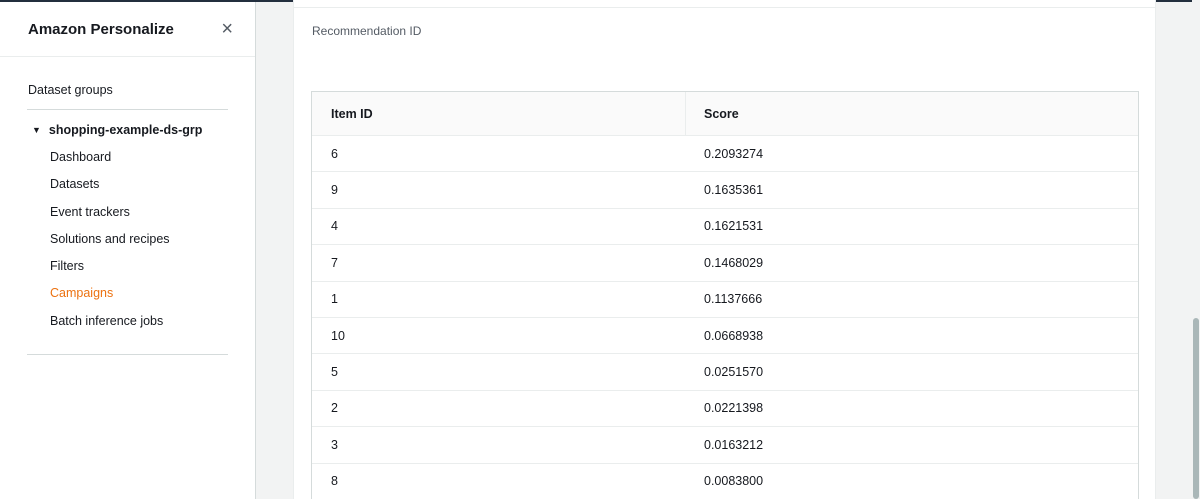 The height and width of the screenshot is (499, 1200). I want to click on sidebar-dataset-group: ▼ shopping-example-ds-grp, so click(117, 130).